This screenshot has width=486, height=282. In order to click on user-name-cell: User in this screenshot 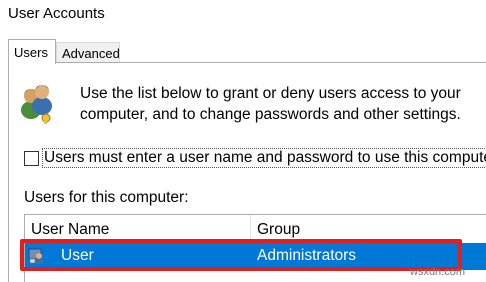, I will do `click(77, 255)`.